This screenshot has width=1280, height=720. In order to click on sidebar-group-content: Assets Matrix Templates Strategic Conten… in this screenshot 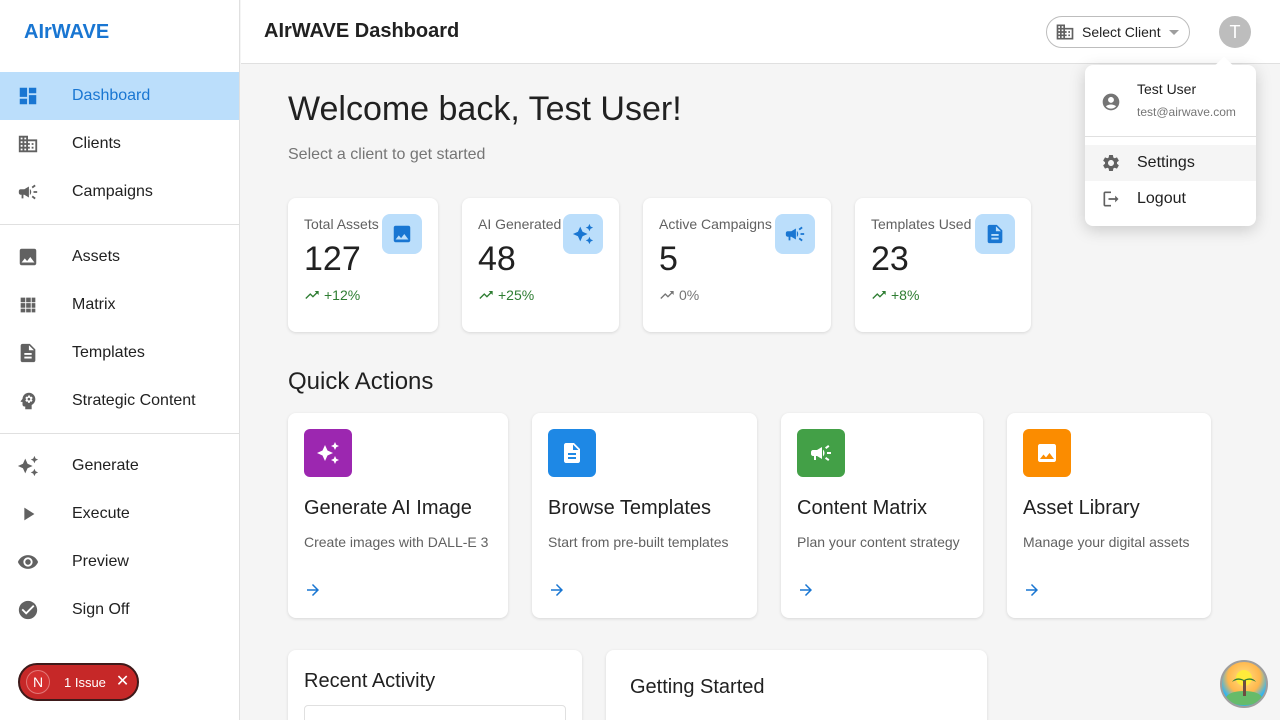, I will do `click(119, 329)`.